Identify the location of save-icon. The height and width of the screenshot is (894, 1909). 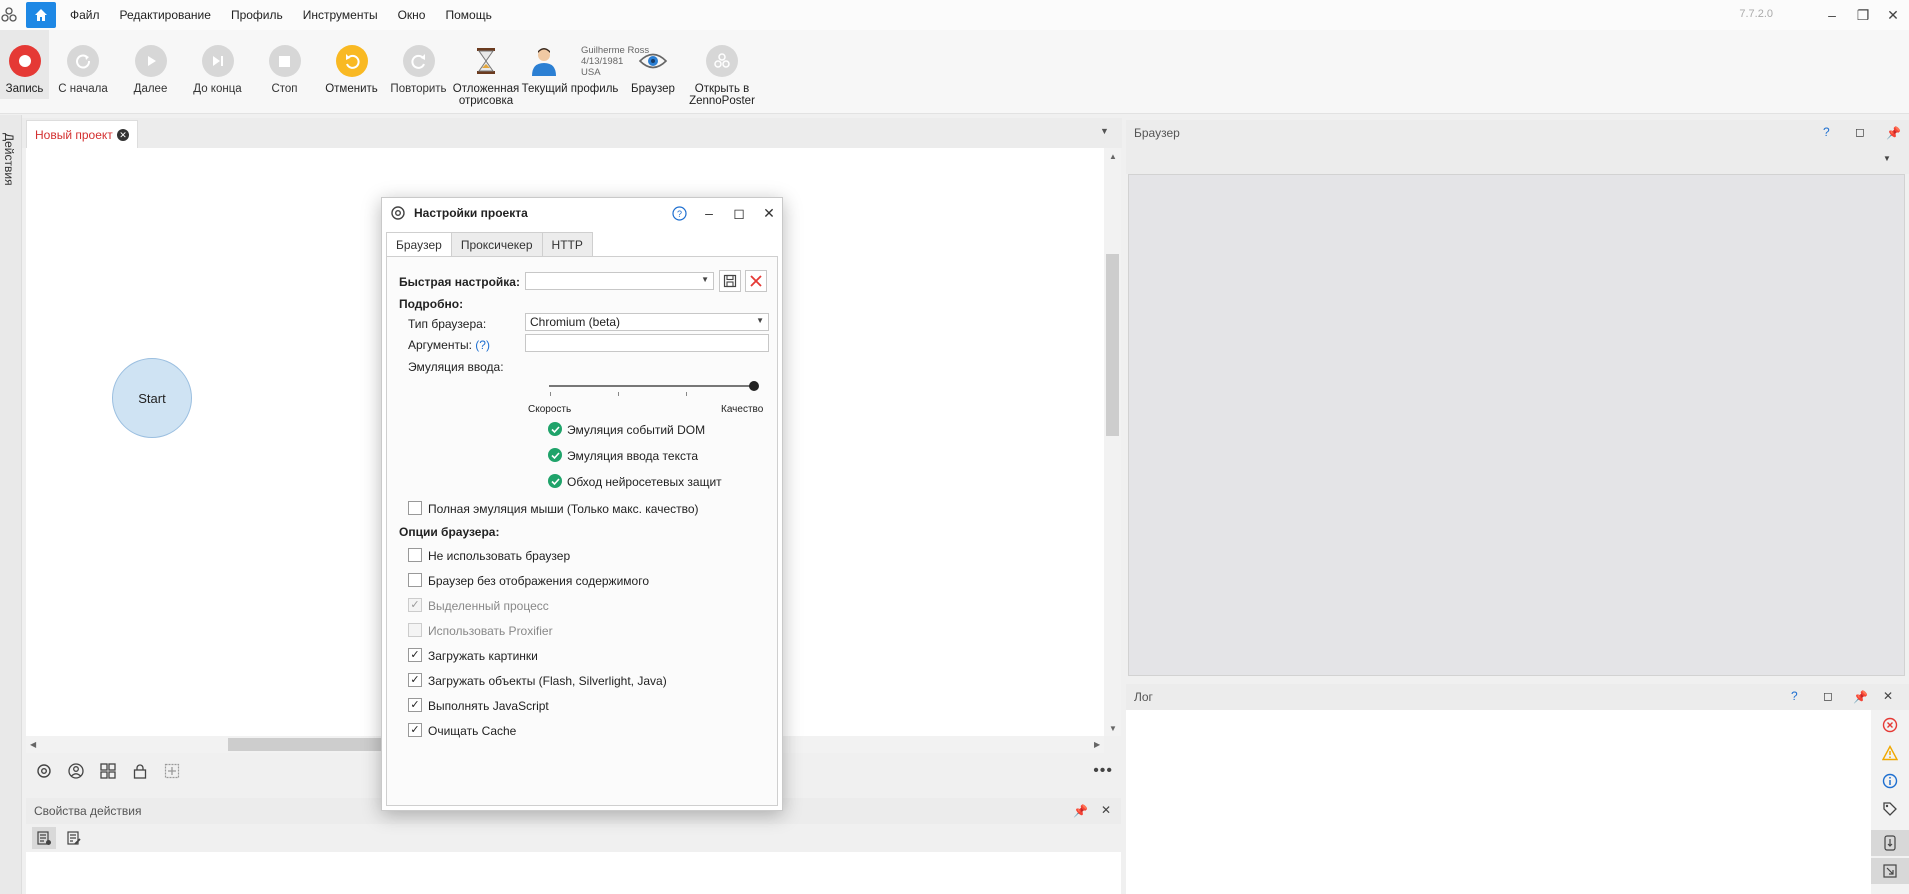
(730, 281).